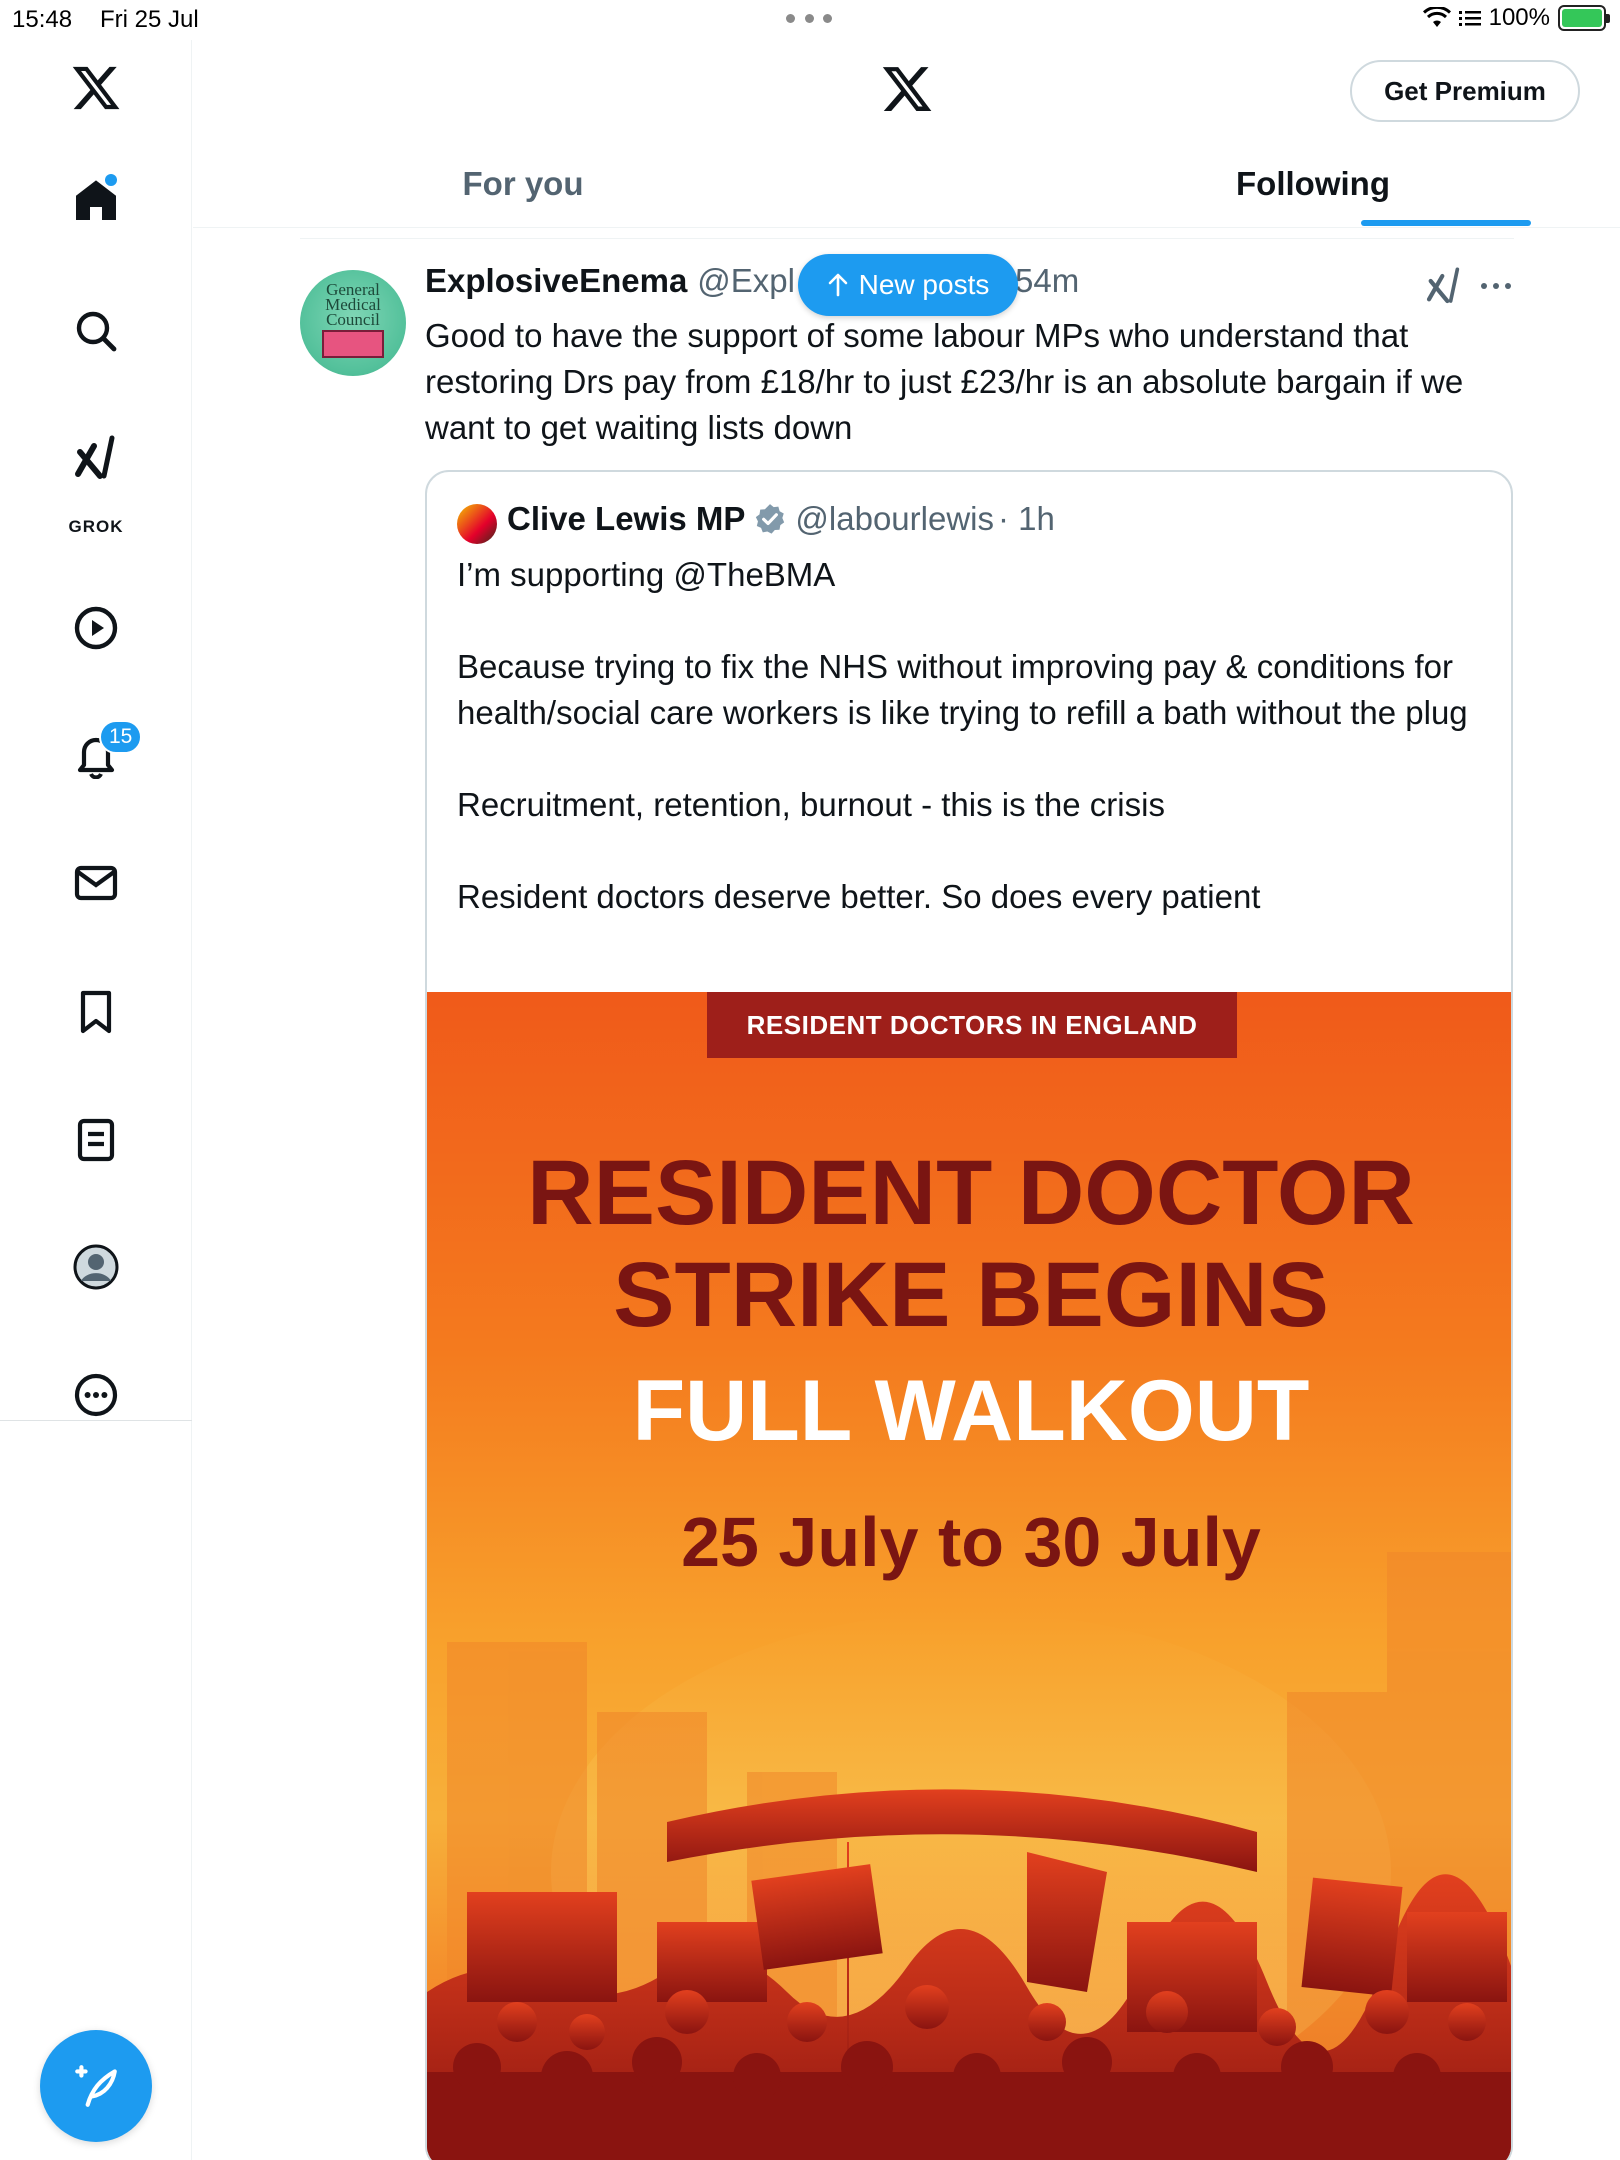 The width and height of the screenshot is (1620, 2160). Describe the element at coordinates (971, 1295) in the screenshot. I see `poster-title-line2: STRIKE BEGINS` at that location.